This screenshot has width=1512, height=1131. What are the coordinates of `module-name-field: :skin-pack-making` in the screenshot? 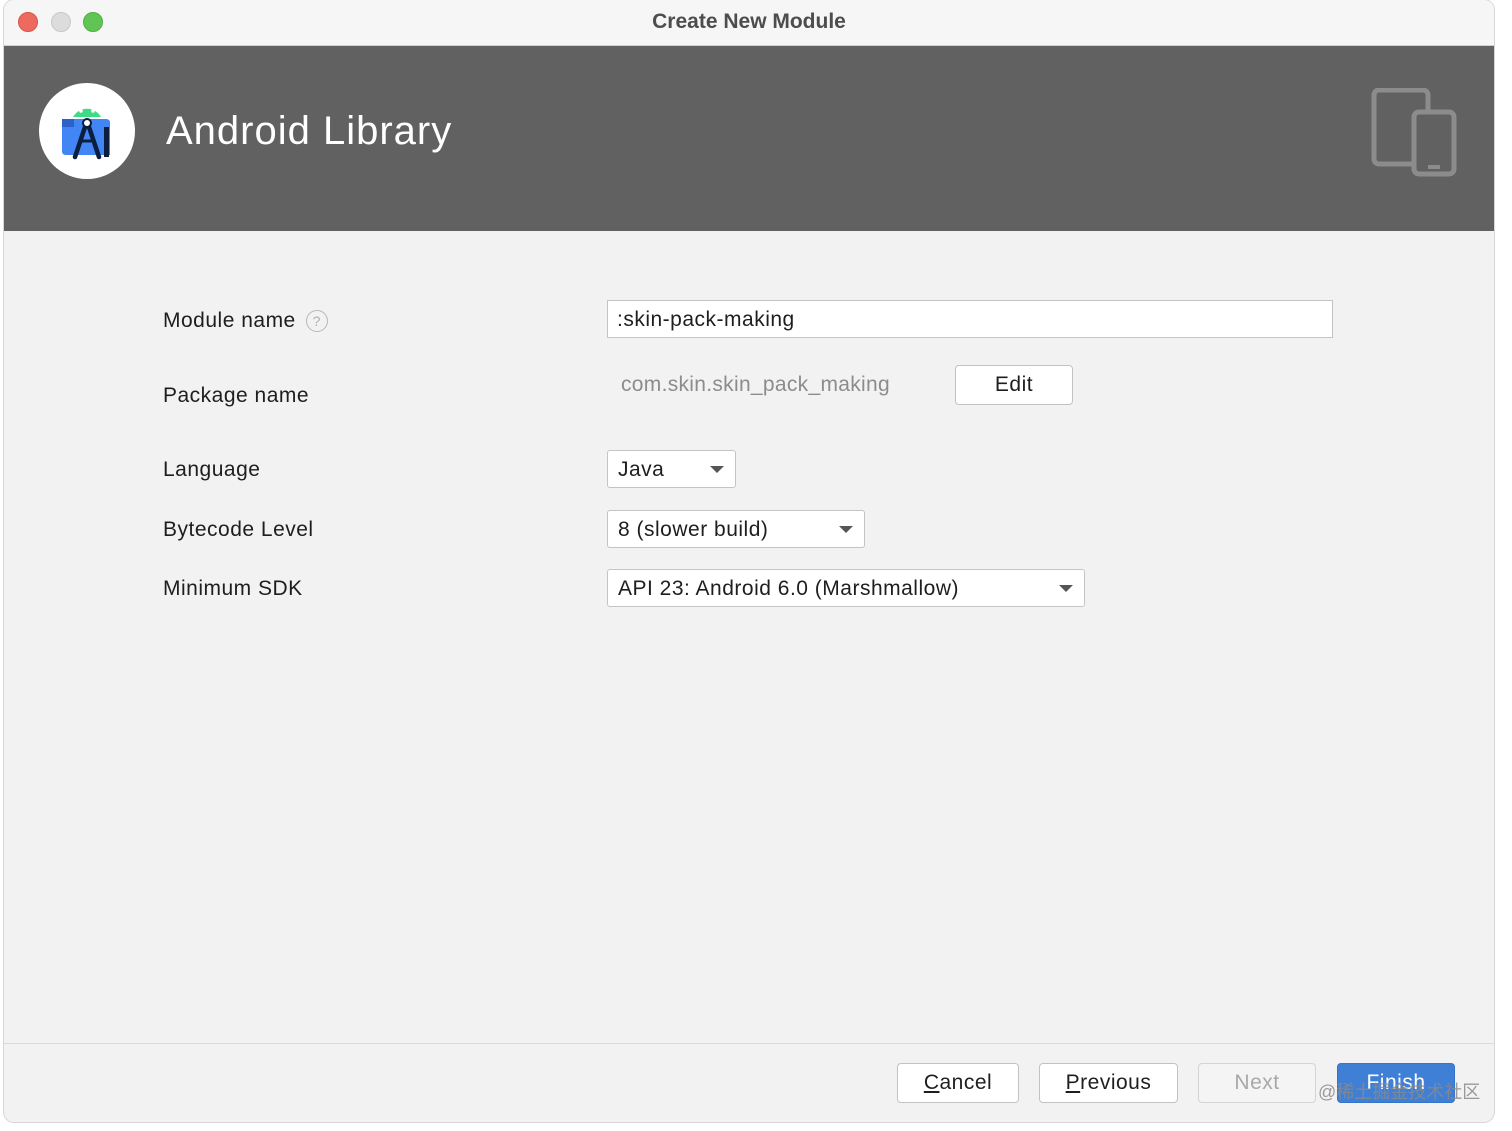 It's located at (970, 319).